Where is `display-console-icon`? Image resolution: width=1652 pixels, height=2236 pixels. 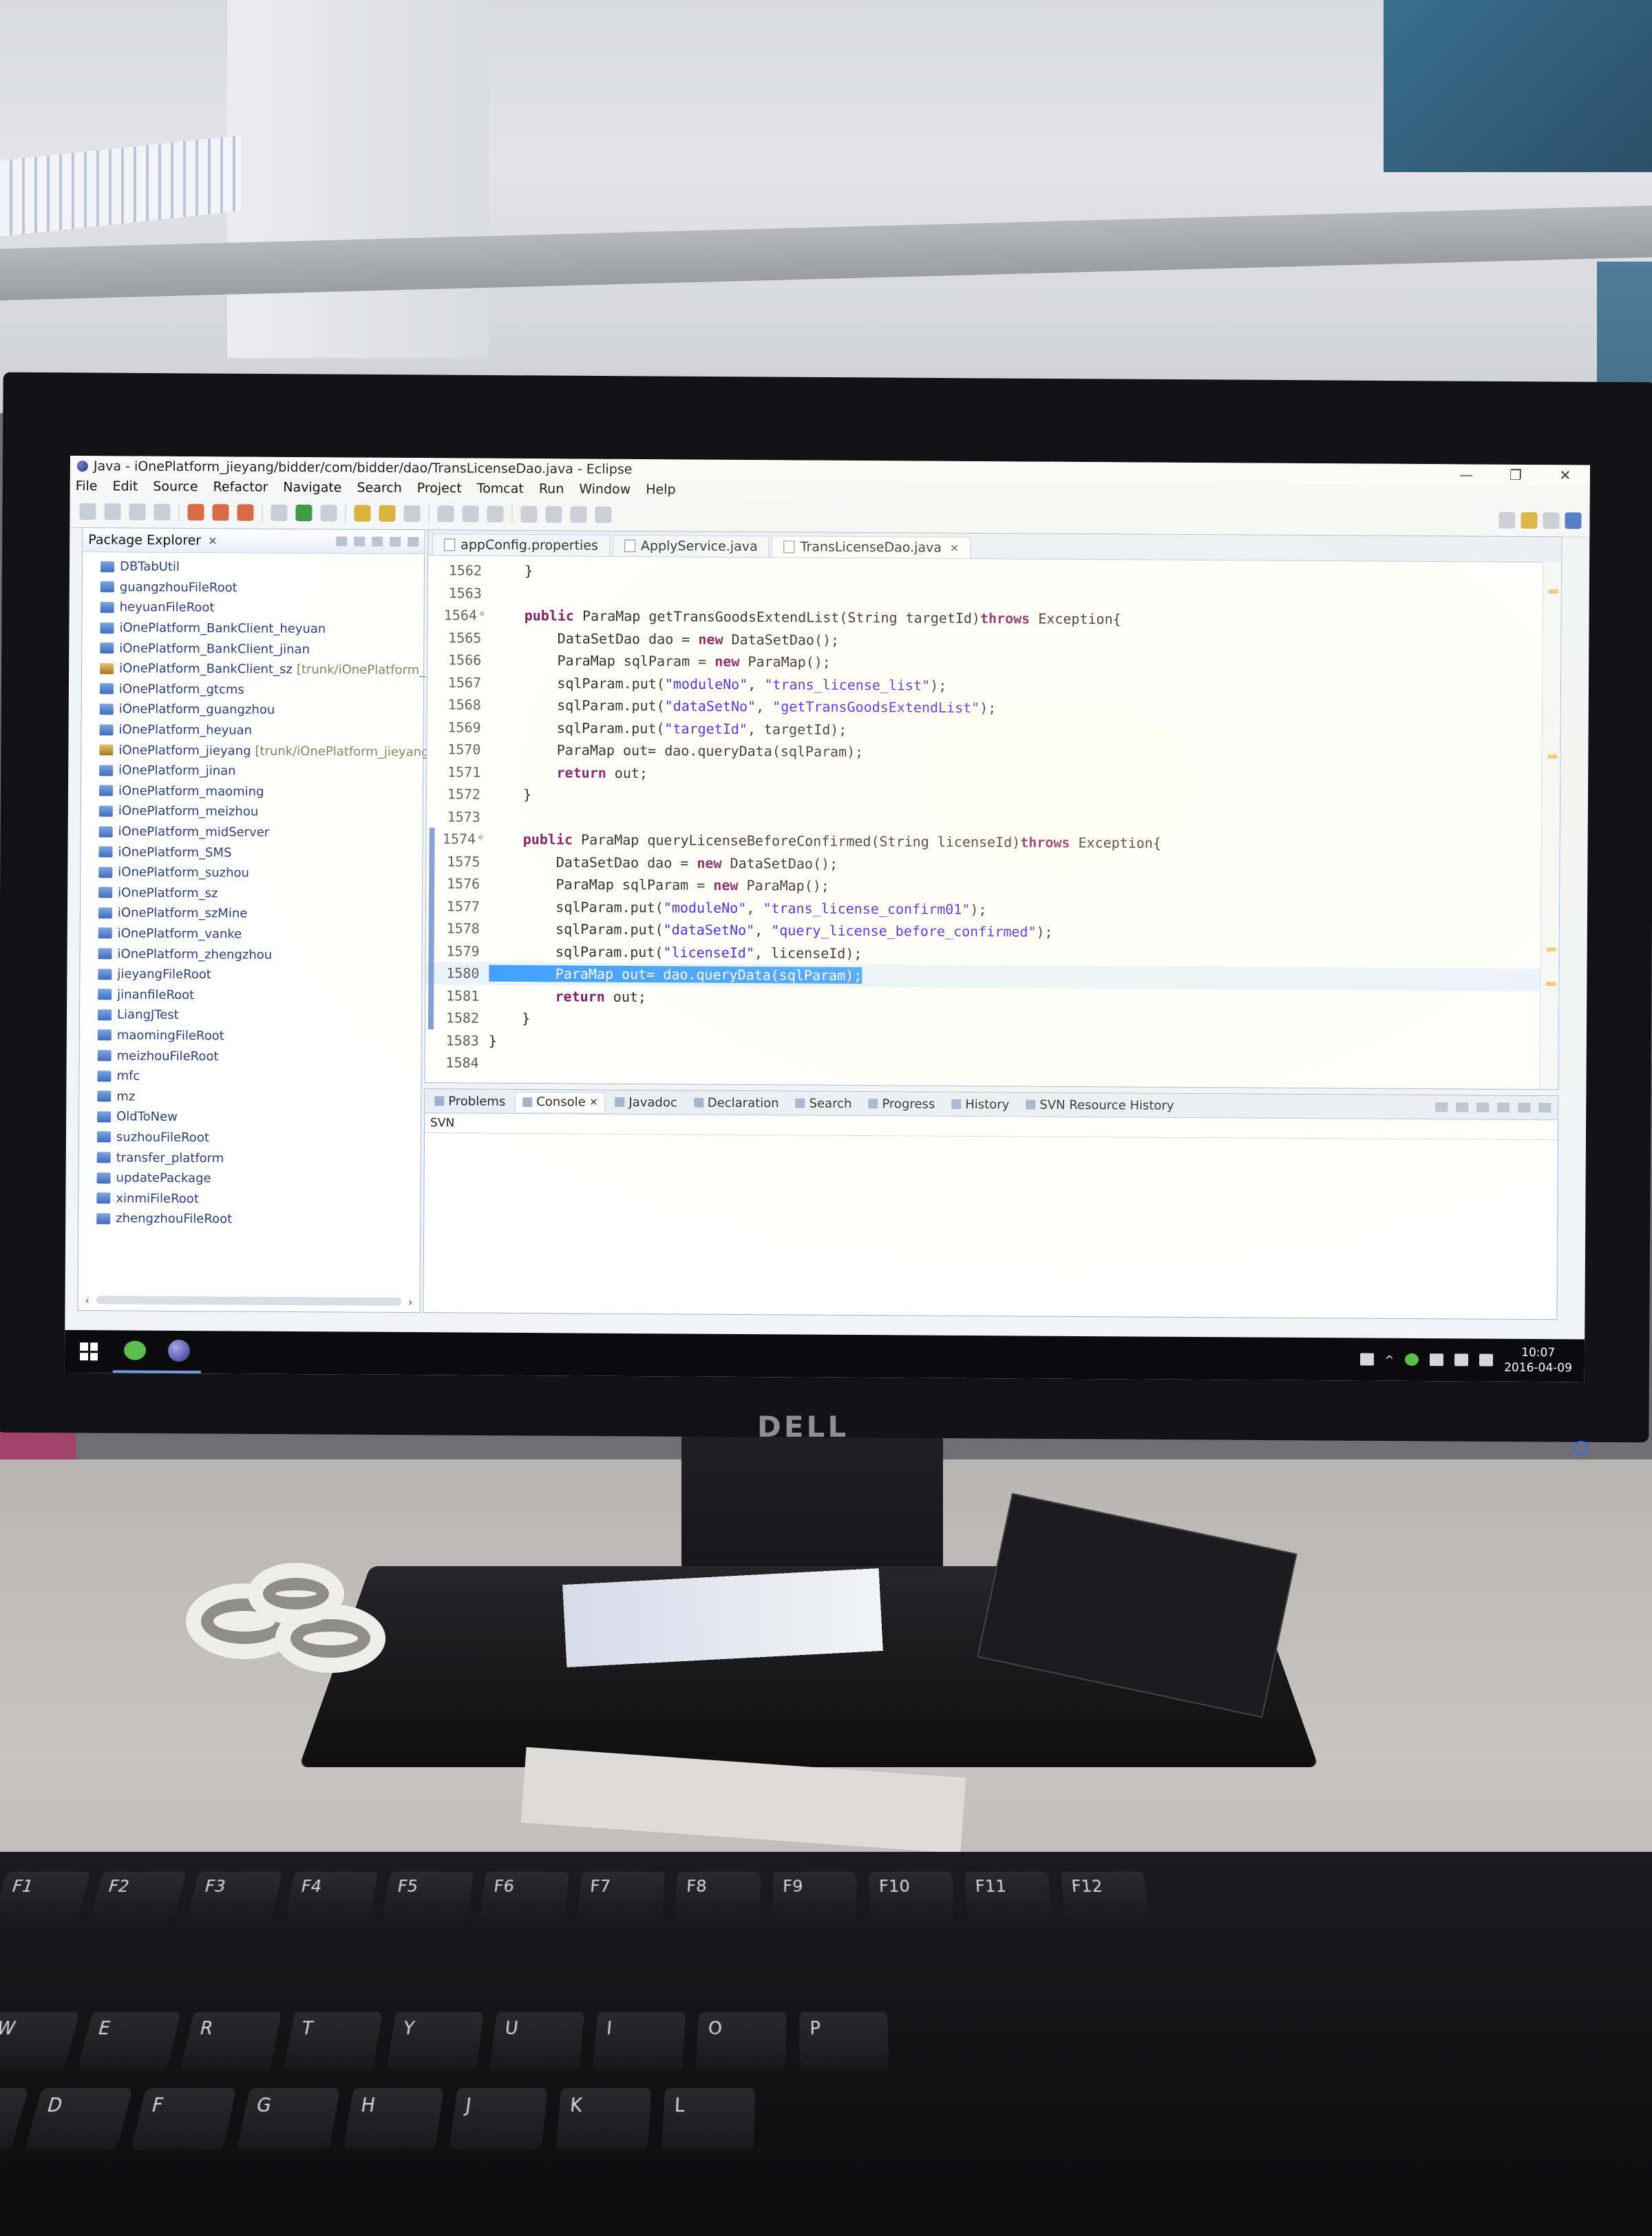 display-console-icon is located at coordinates (1504, 1107).